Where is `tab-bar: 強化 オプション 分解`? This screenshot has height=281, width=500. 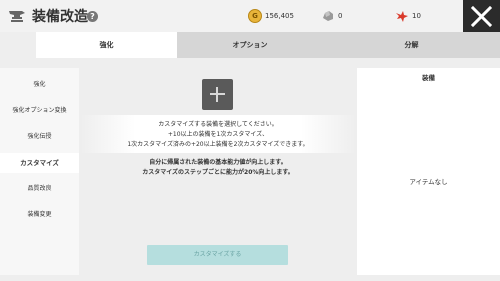 tab-bar: 強化 オプション 分解 is located at coordinates (268, 45).